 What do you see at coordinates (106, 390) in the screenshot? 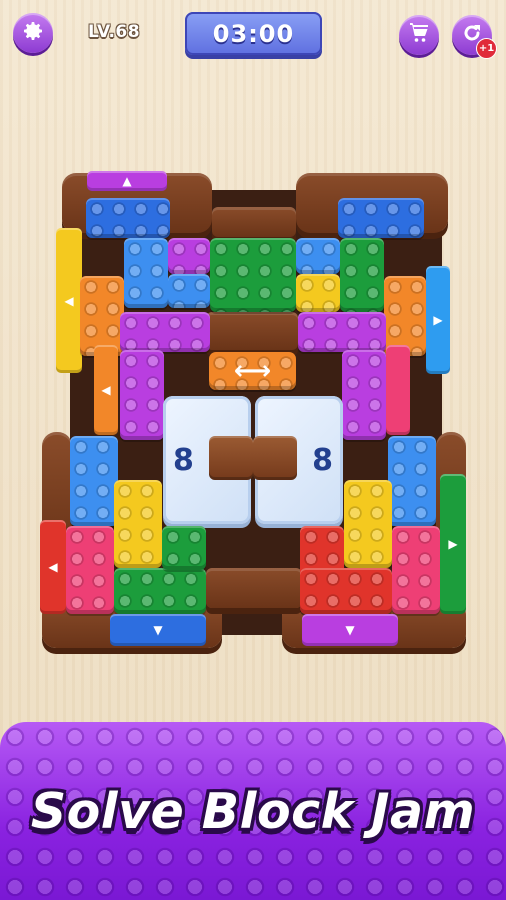
I see `exit-gate-left-orange: ◀` at bounding box center [106, 390].